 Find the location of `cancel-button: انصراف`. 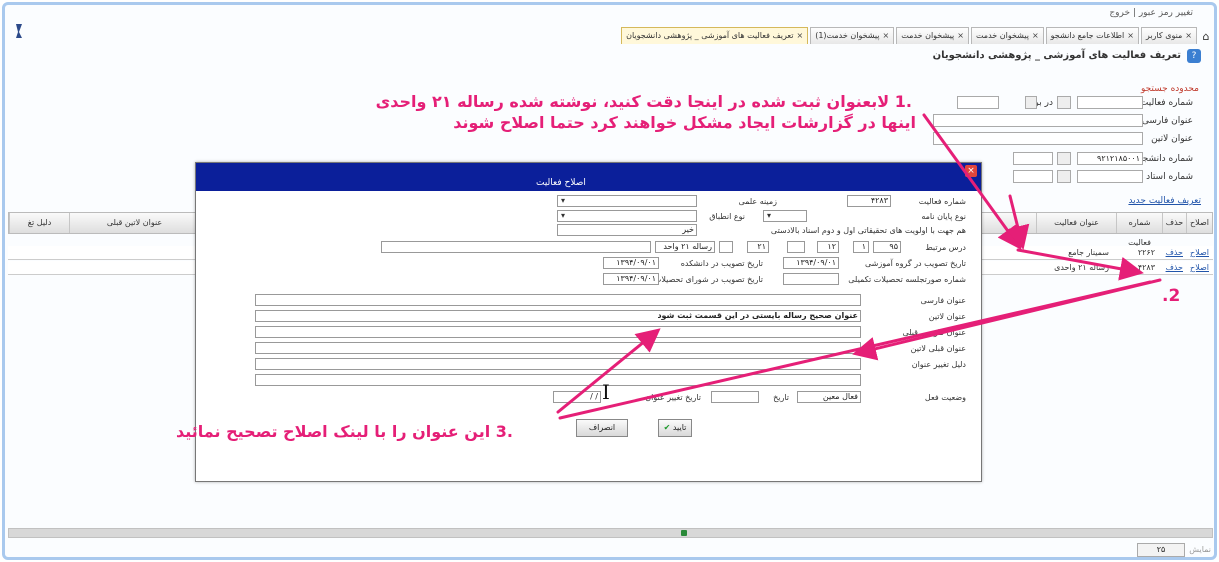

cancel-button: انصراف is located at coordinates (602, 428).